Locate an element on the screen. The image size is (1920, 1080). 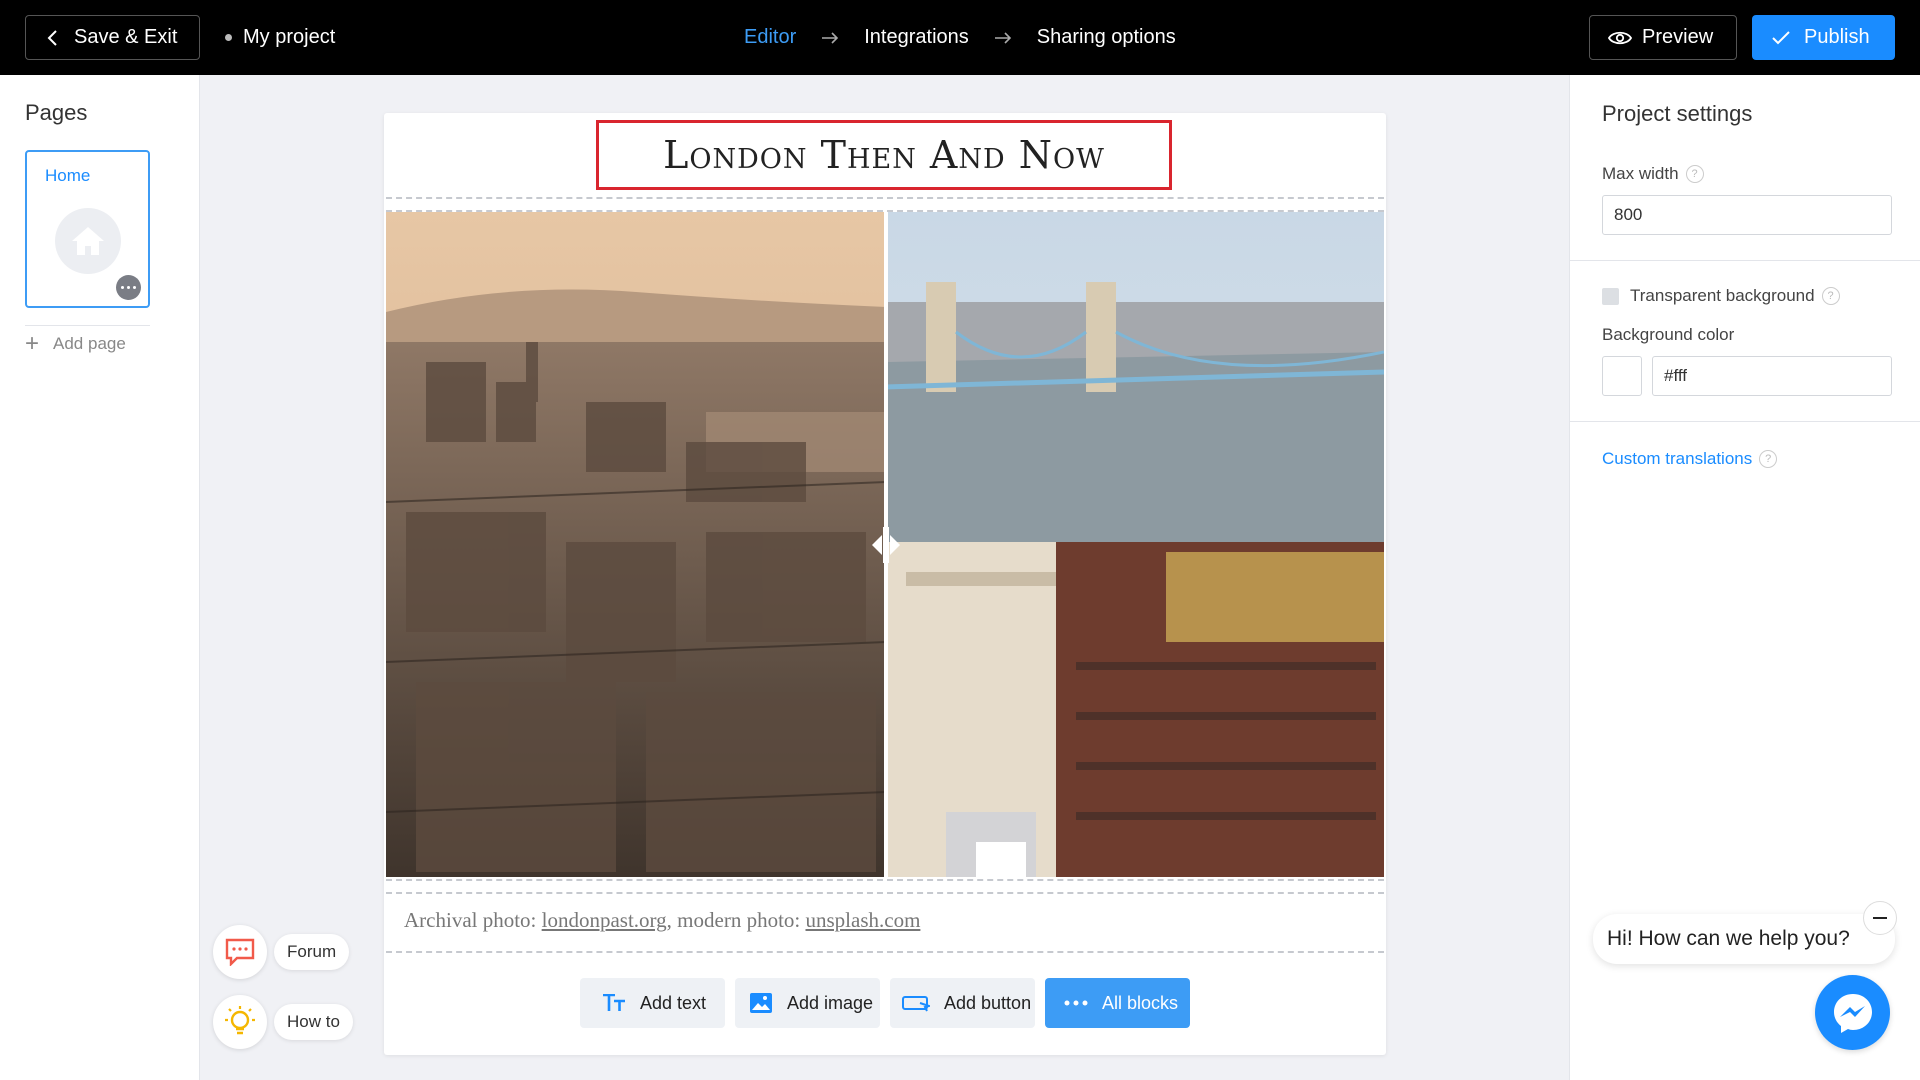
check-icon is located at coordinates (1781, 37).